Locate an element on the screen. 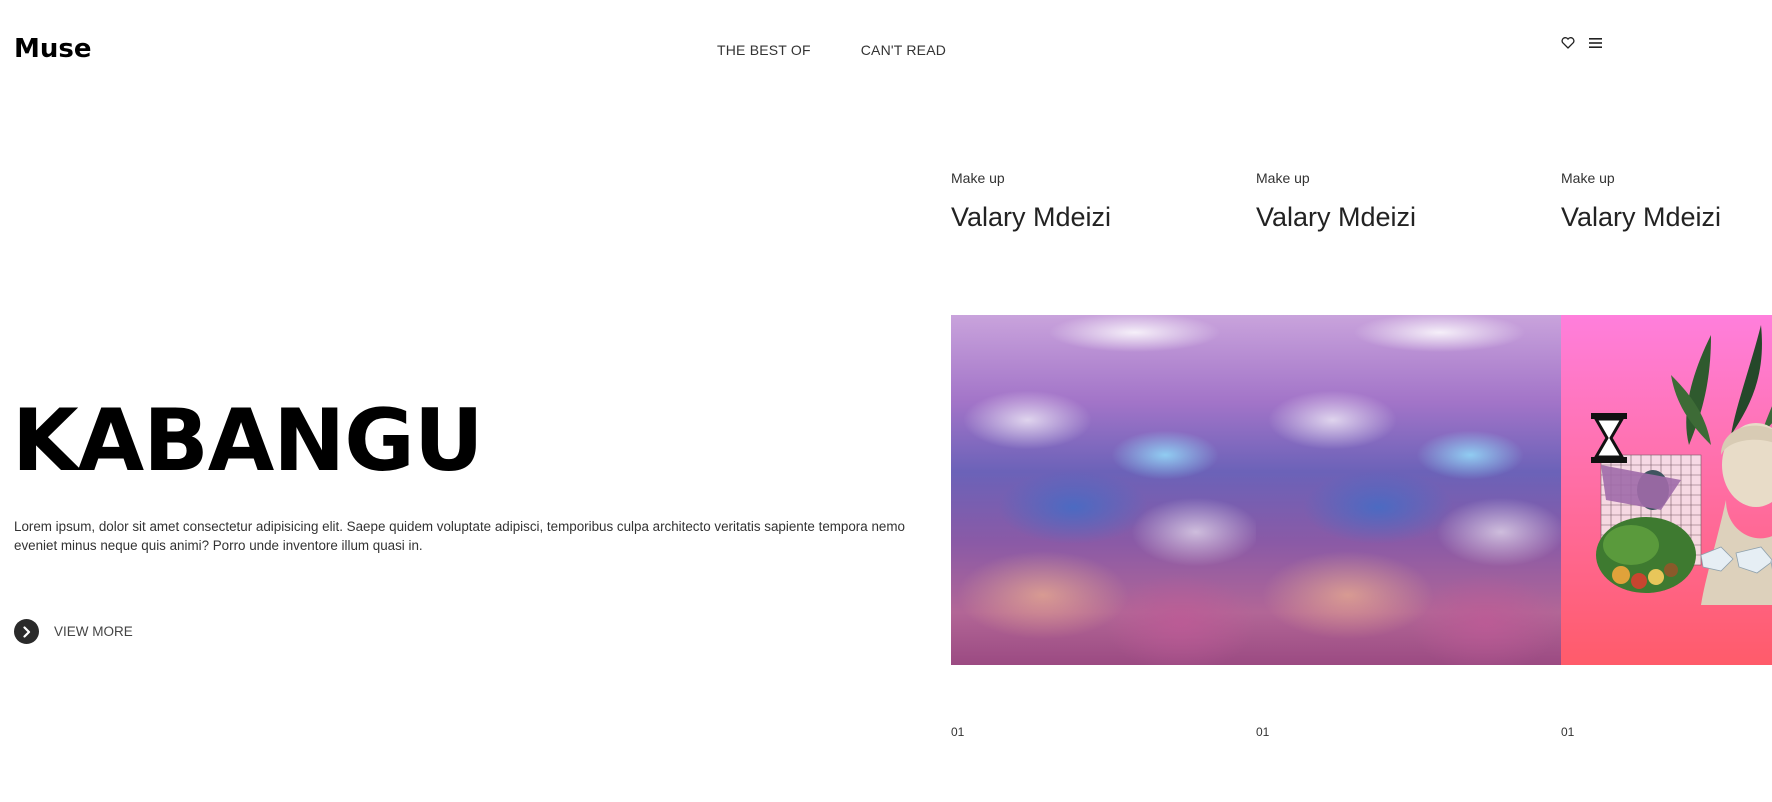 The image size is (1772, 802). article-card: Make up Valary Mdeizi 01 is located at coordinates (1666, 401).